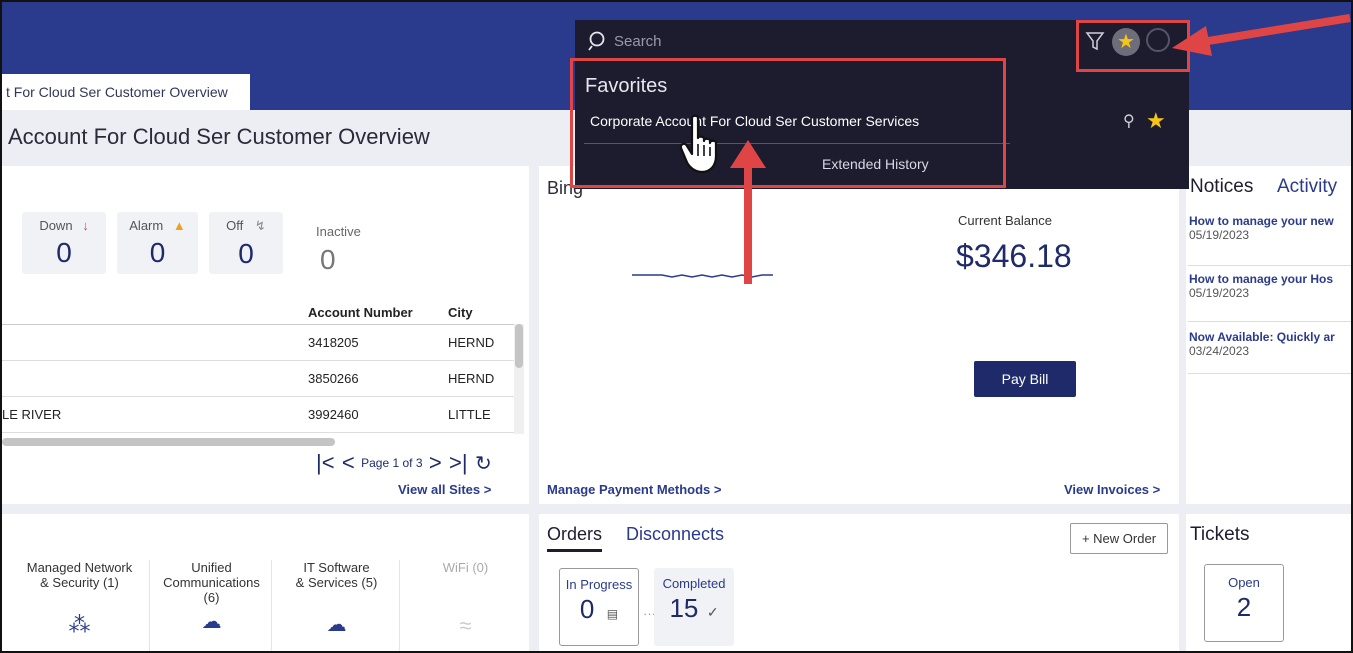 This screenshot has width=1353, height=653. What do you see at coordinates (79, 582) in the screenshot?
I see `service-label-line: & Security (1)` at bounding box center [79, 582].